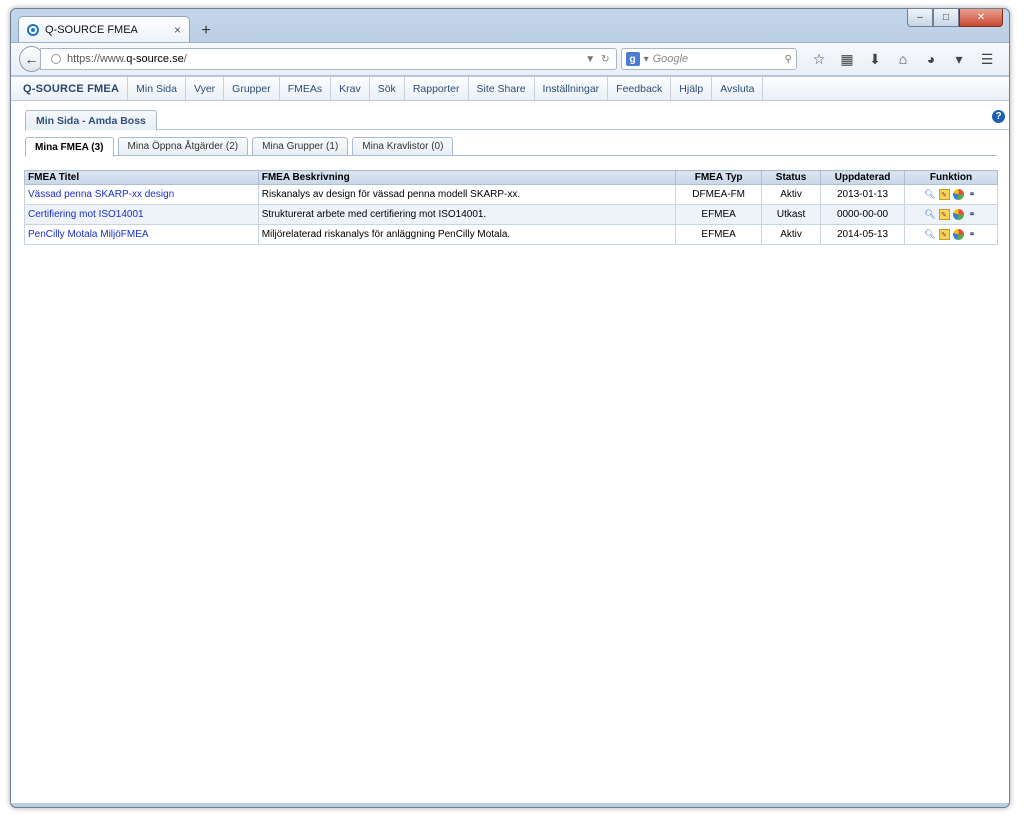 The image size is (1024, 822). I want to click on help-icon: ?, so click(998, 116).